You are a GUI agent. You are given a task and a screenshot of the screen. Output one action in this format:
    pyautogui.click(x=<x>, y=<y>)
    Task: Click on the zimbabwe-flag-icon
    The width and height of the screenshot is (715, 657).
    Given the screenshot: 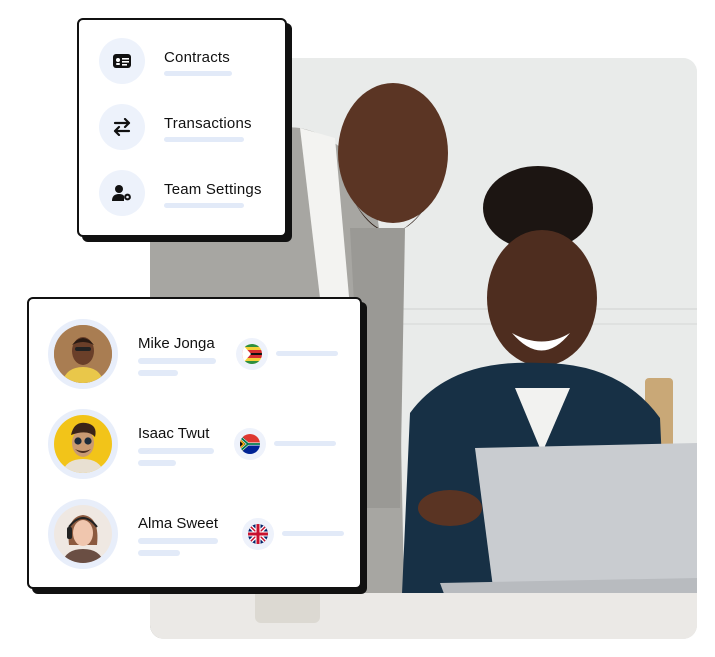 What is the action you would take?
    pyautogui.click(x=252, y=354)
    